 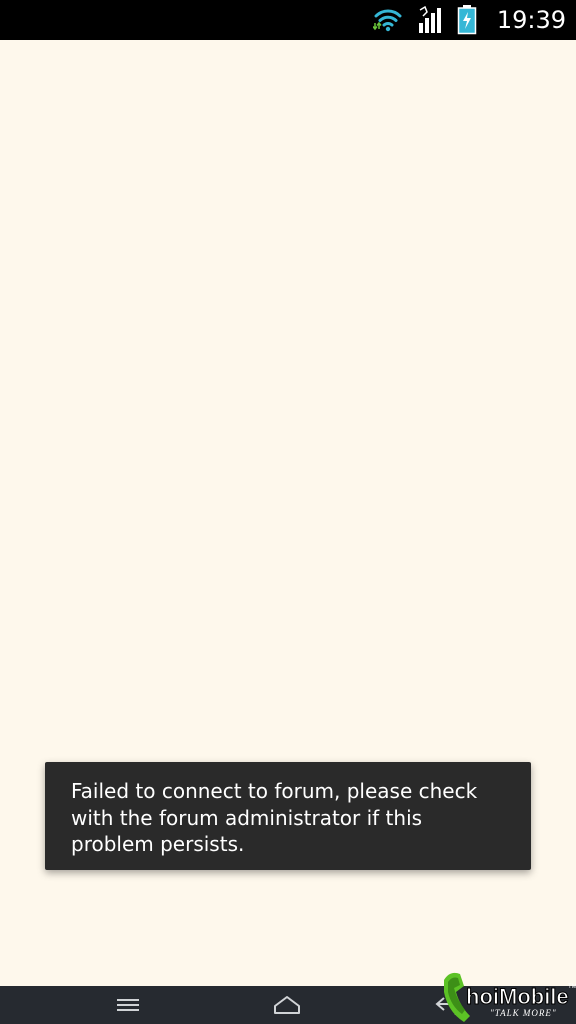 I want to click on status-bar: 19:39, so click(x=288, y=20).